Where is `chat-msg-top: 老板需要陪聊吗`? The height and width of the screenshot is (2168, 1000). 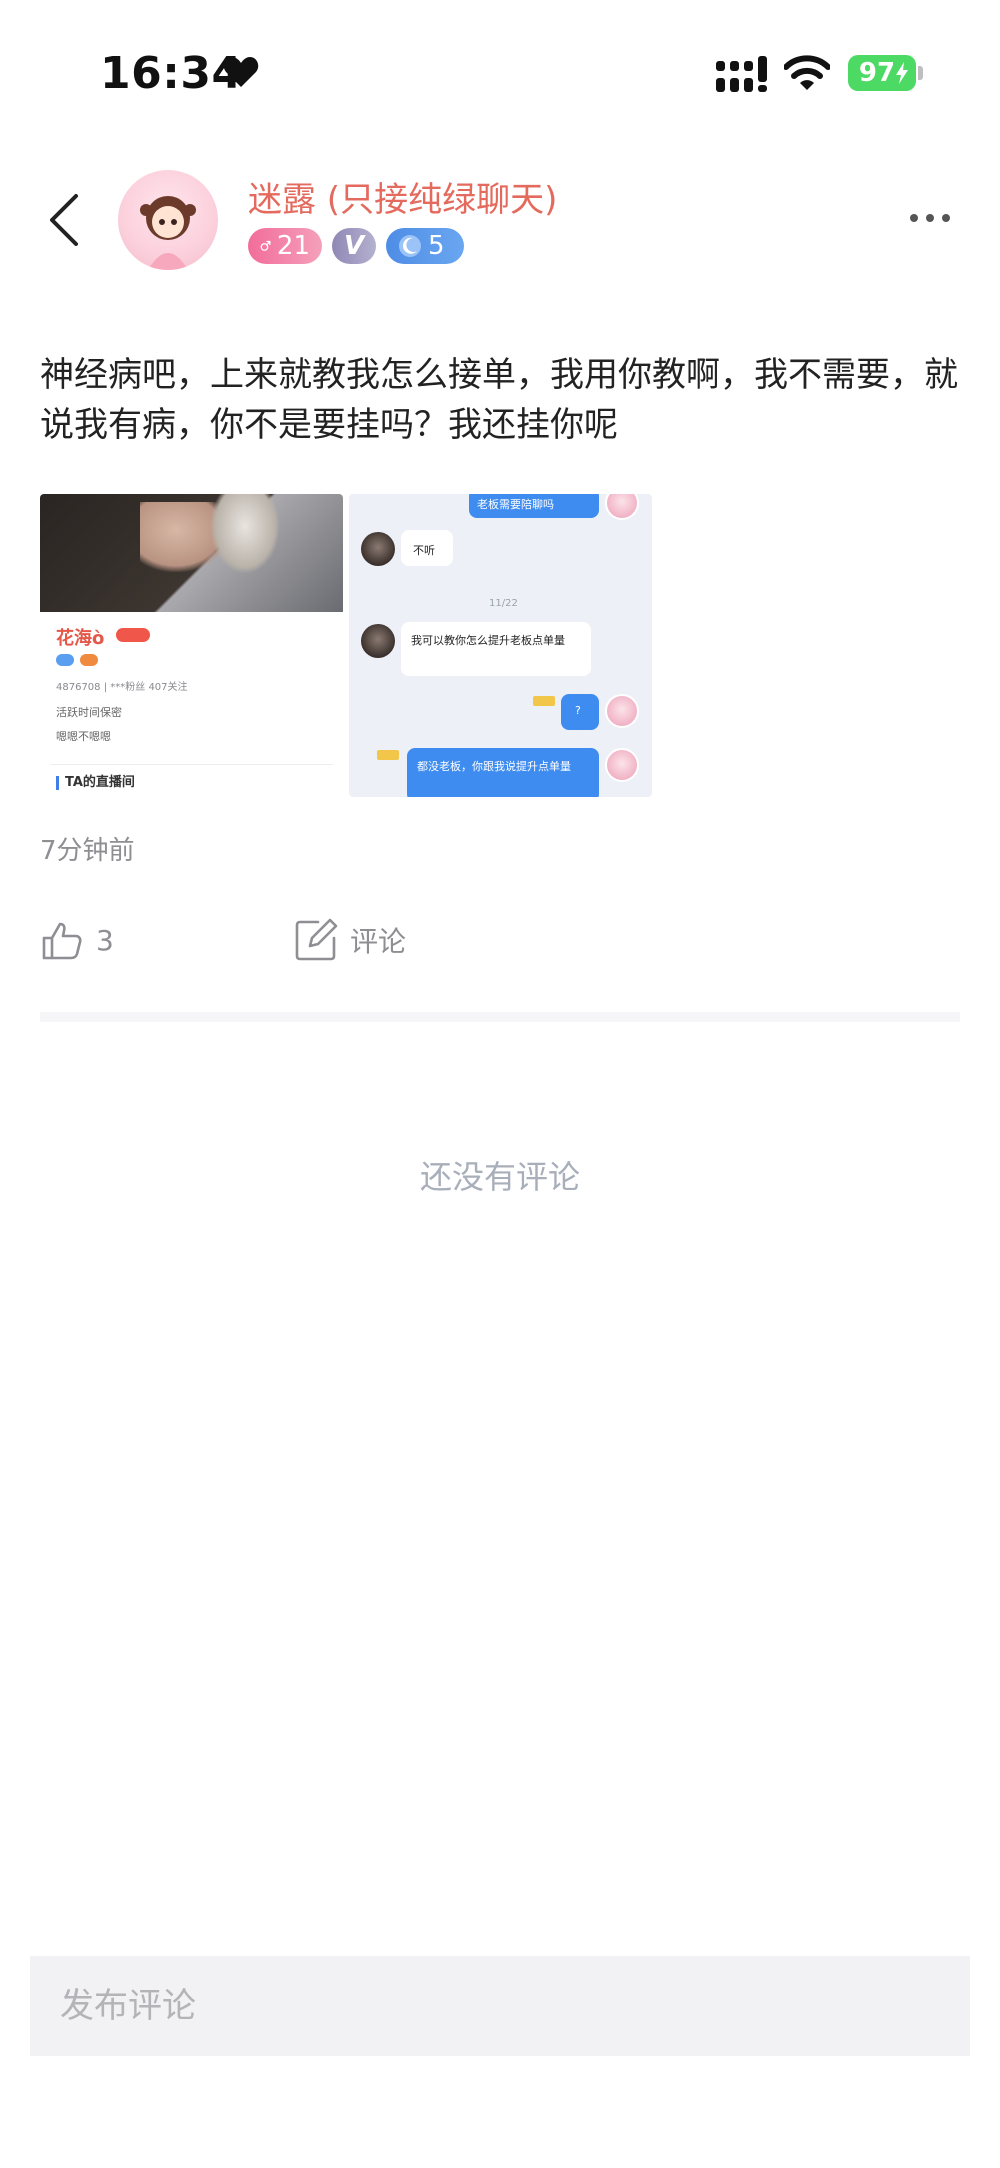
chat-msg-top: 老板需要陪聊吗 is located at coordinates (515, 504).